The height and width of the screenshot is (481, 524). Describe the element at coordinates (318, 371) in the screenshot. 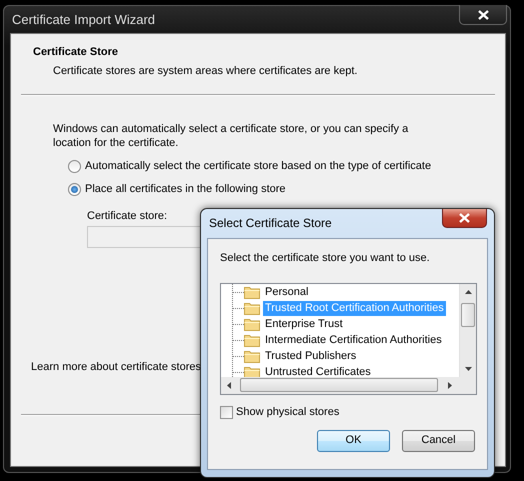

I see `tree-item: Untrusted Certificates` at that location.